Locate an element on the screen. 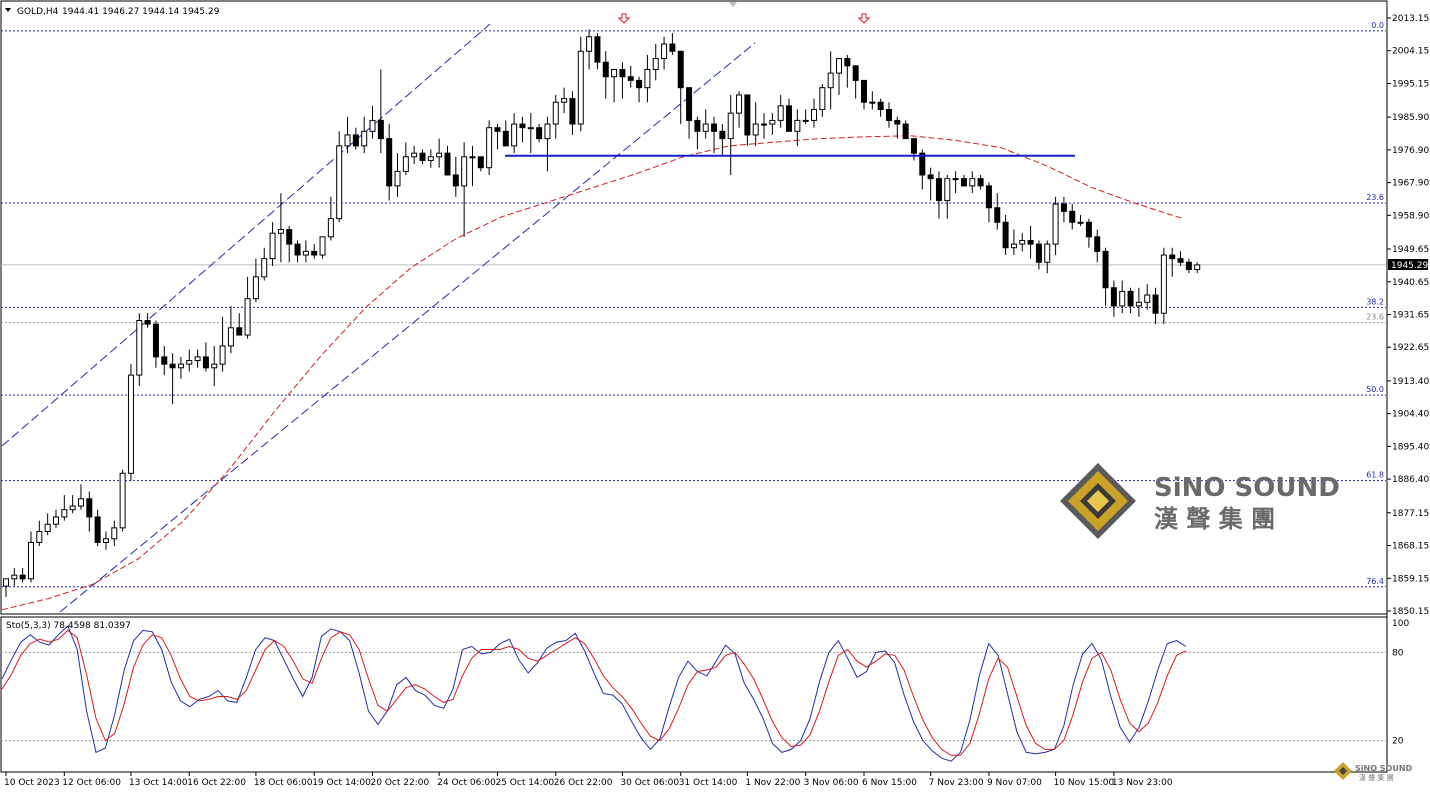  time-tick-label: 6 Nov 15:00 is located at coordinates (889, 783).